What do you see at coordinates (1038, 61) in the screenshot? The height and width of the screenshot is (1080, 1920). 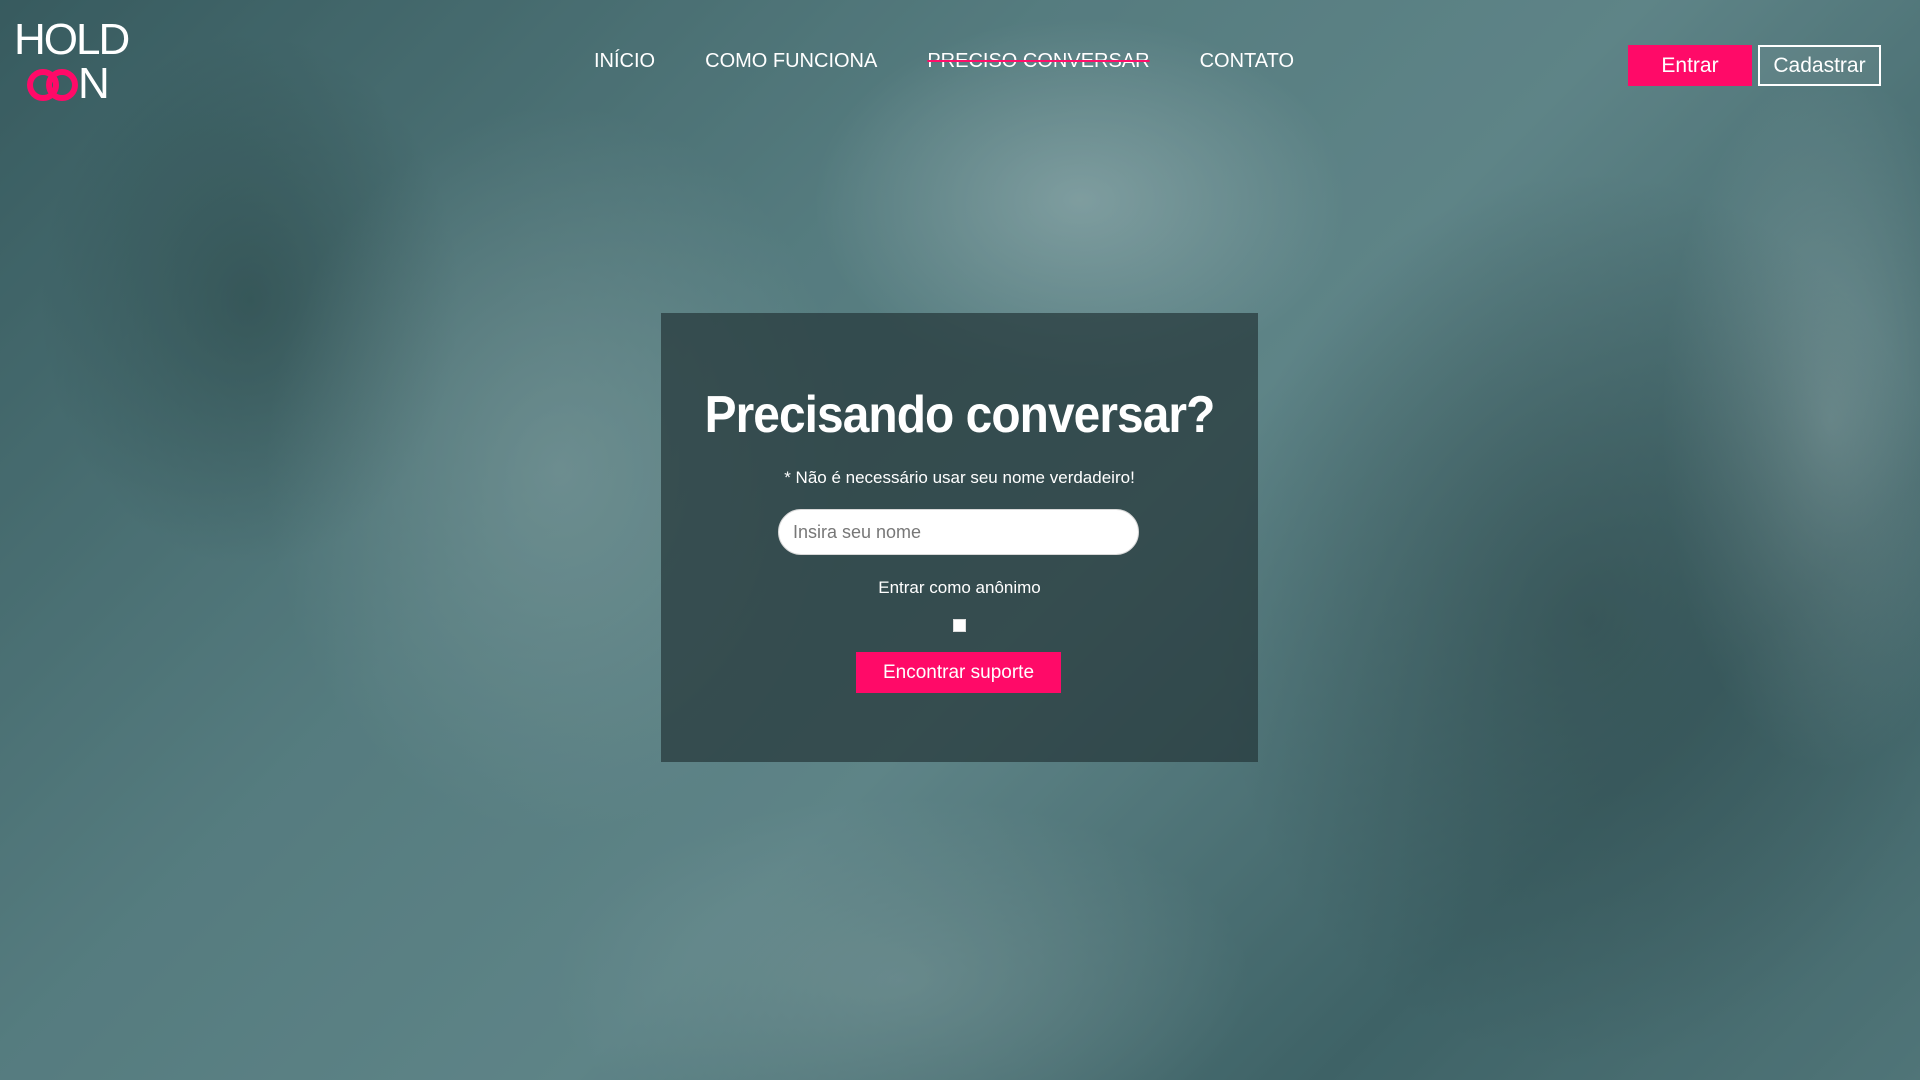 I see `nav-link-preciso-conversar: PRECISO CONVERSAR` at bounding box center [1038, 61].